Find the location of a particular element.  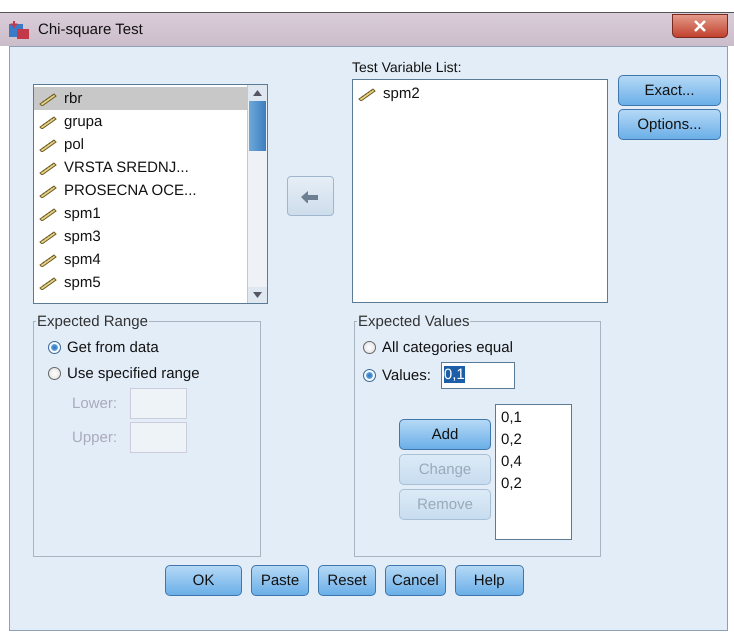

values-list: 0,1 0,2 0,4 0,2 is located at coordinates (533, 472).